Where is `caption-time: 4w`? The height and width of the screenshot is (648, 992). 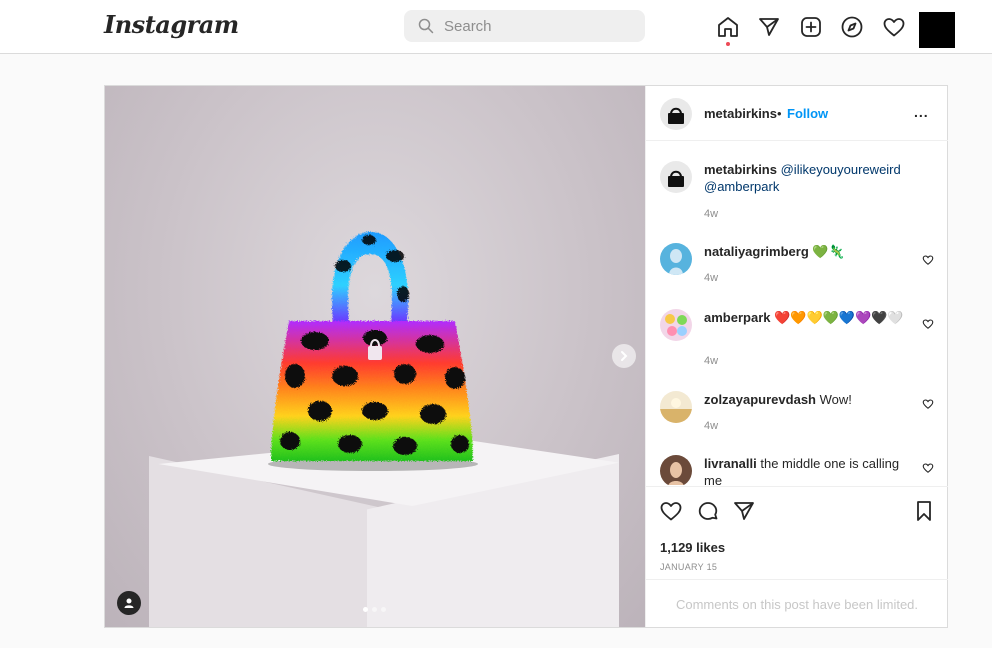
caption-time: 4w is located at coordinates (711, 214).